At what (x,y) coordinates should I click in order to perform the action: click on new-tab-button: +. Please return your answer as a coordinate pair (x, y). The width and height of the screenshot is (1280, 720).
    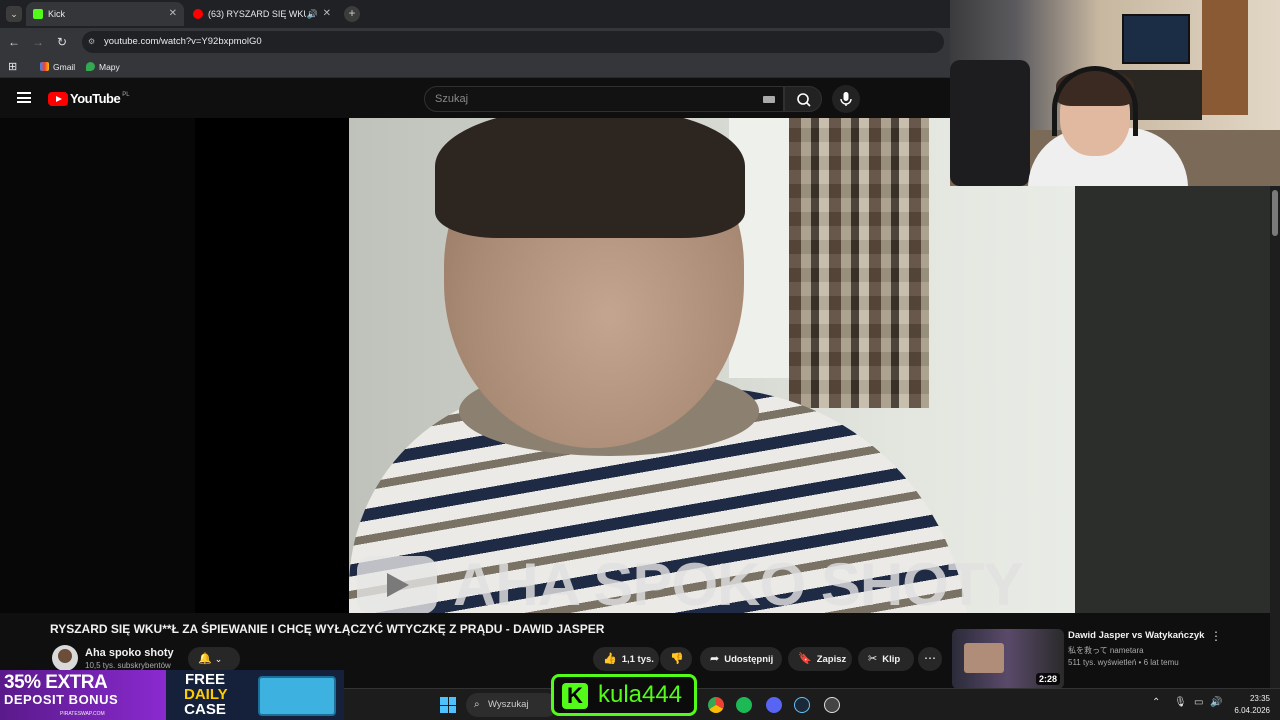
    Looking at the image, I should click on (352, 14).